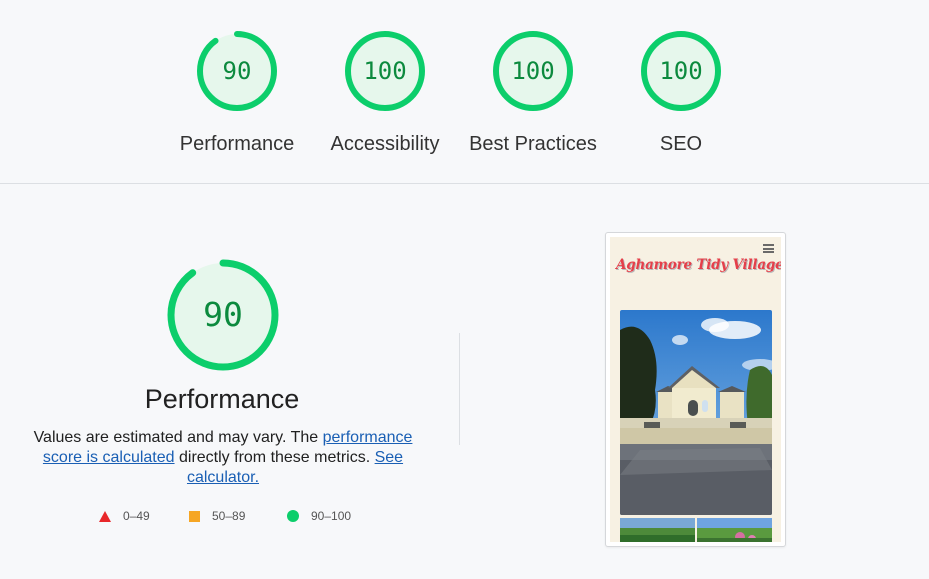 This screenshot has height=579, width=929. I want to click on best-practices-summary-gauge: 100, so click(533, 71).